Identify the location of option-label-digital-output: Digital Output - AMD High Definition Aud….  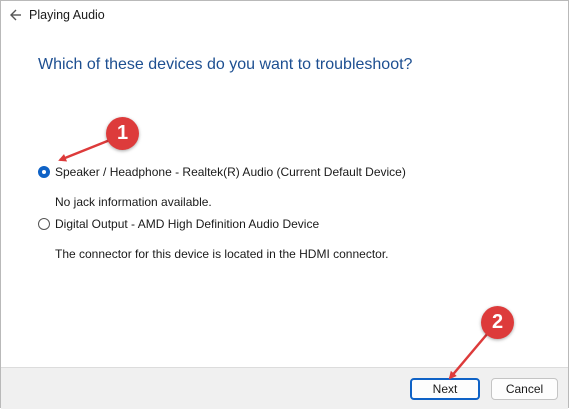
(187, 224).